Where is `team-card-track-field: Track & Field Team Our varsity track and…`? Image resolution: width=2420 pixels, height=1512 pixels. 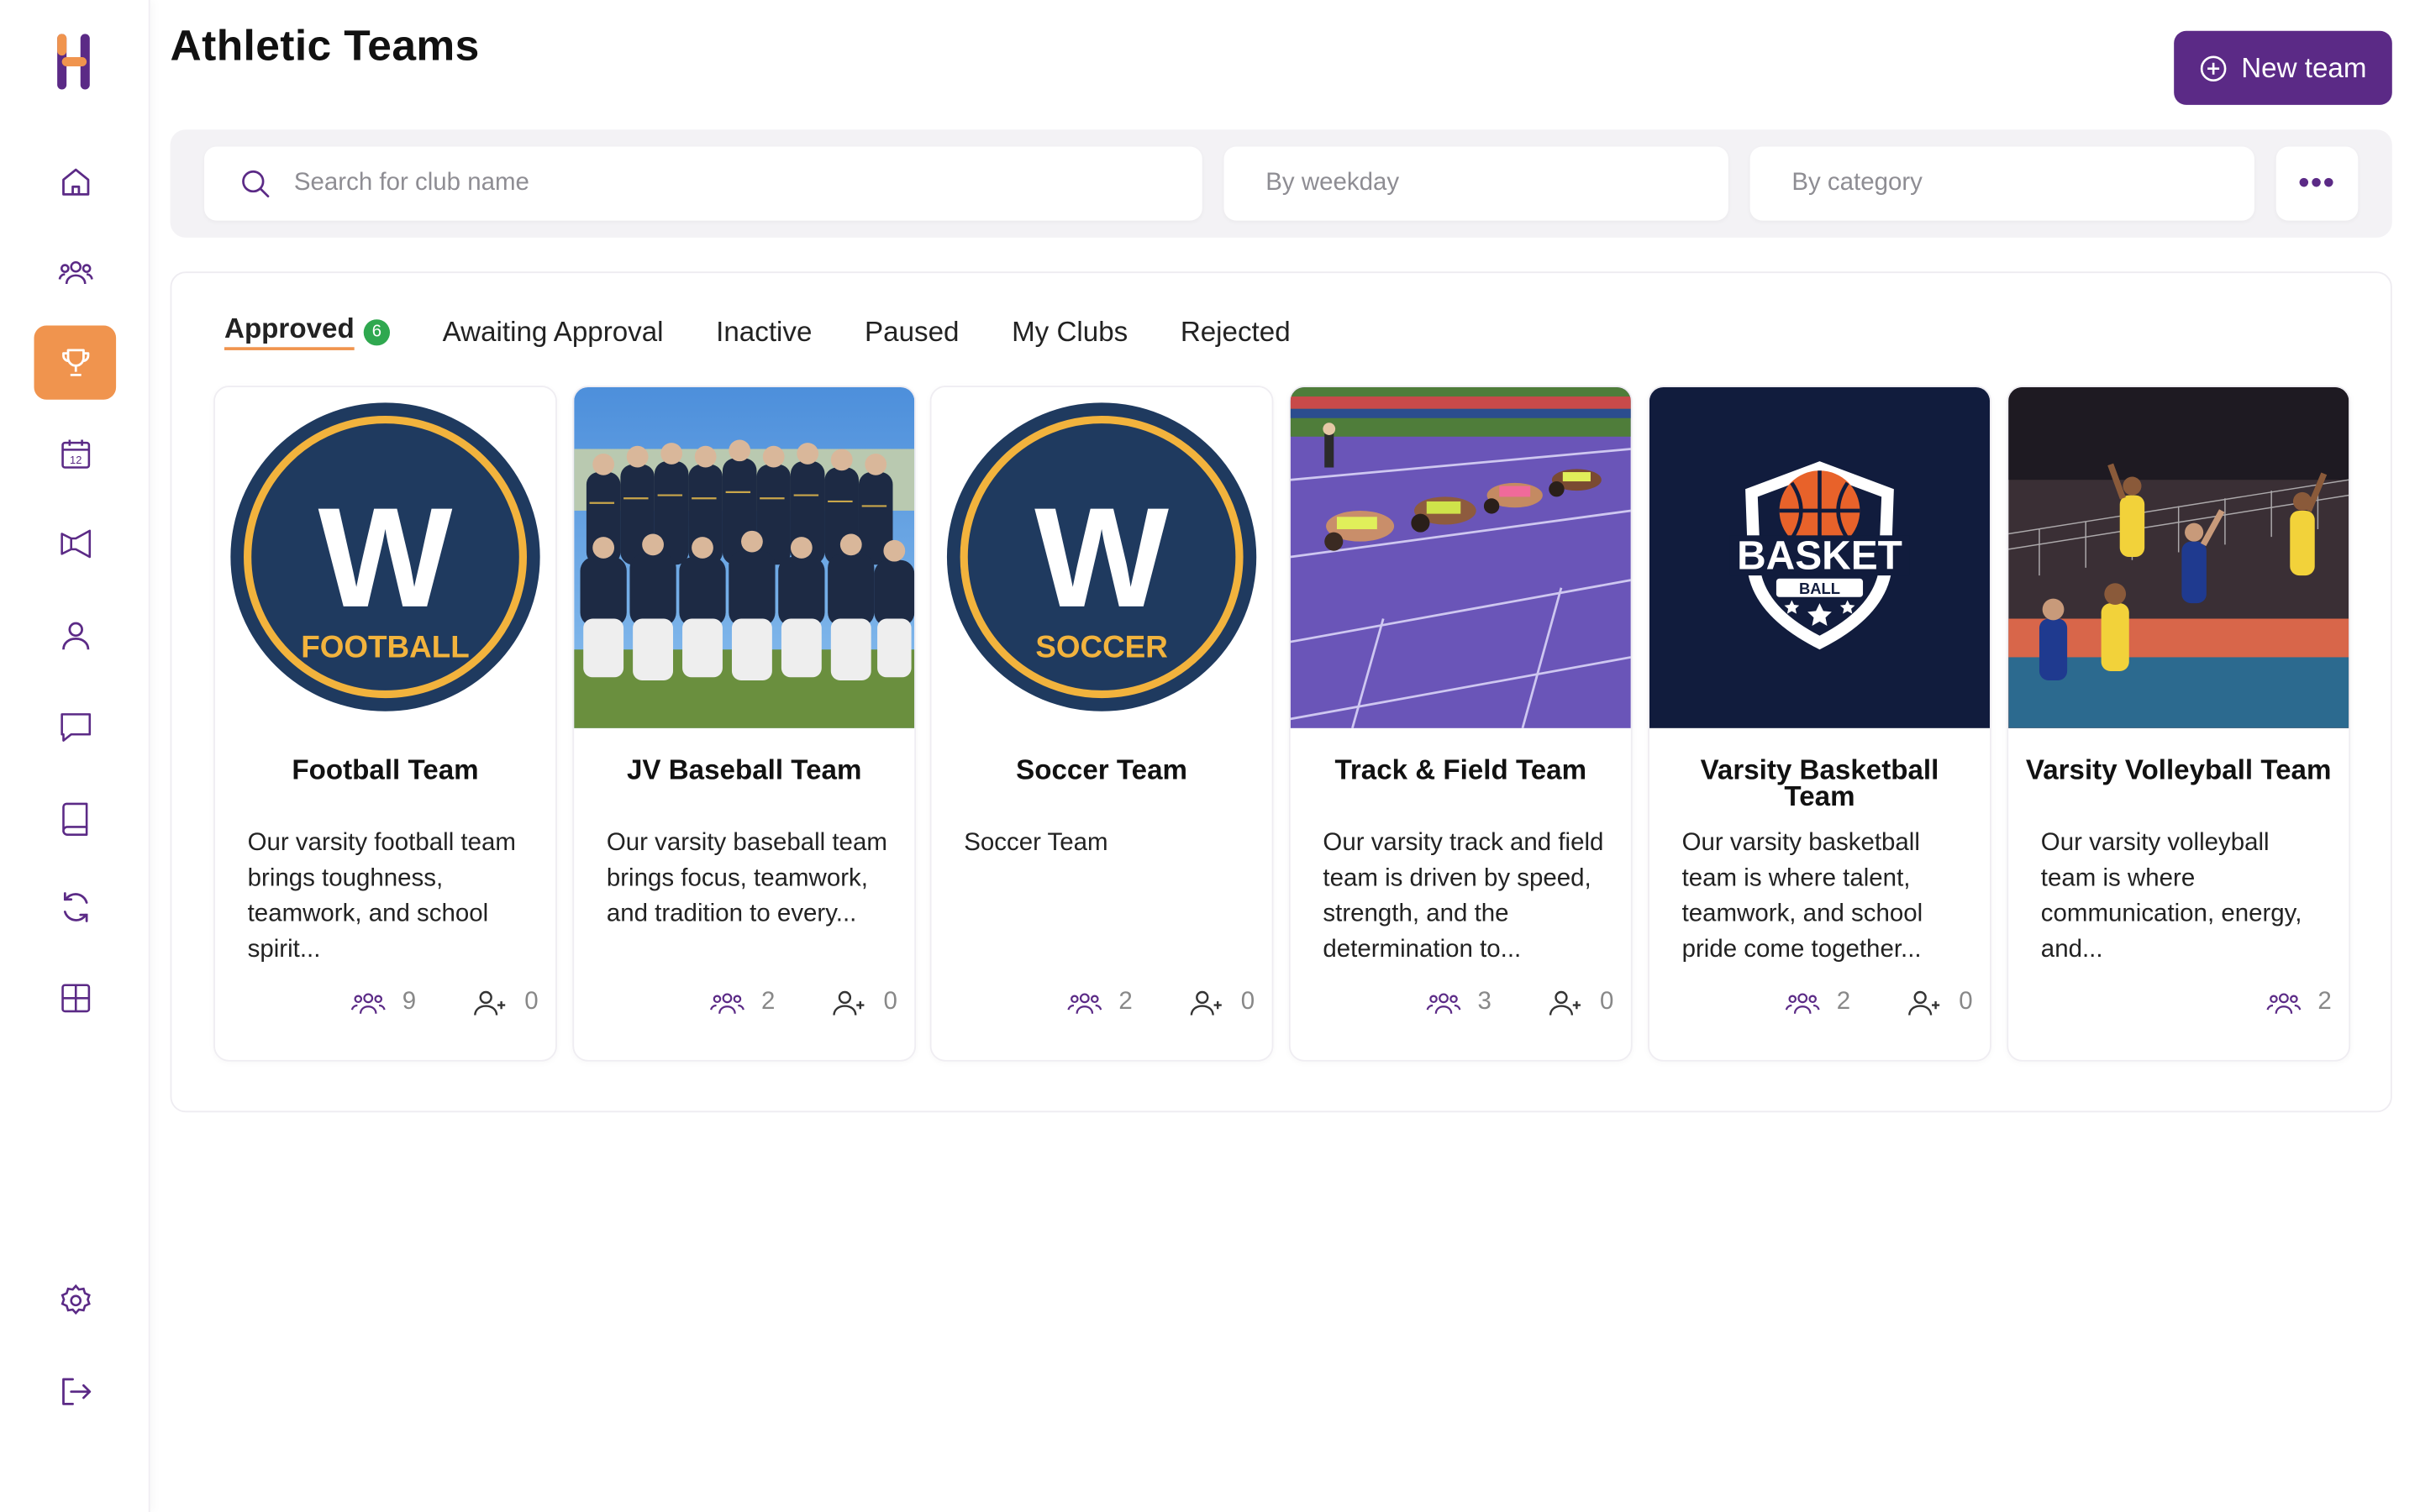 team-card-track-field: Track & Field Team Our varsity track and… is located at coordinates (1460, 724).